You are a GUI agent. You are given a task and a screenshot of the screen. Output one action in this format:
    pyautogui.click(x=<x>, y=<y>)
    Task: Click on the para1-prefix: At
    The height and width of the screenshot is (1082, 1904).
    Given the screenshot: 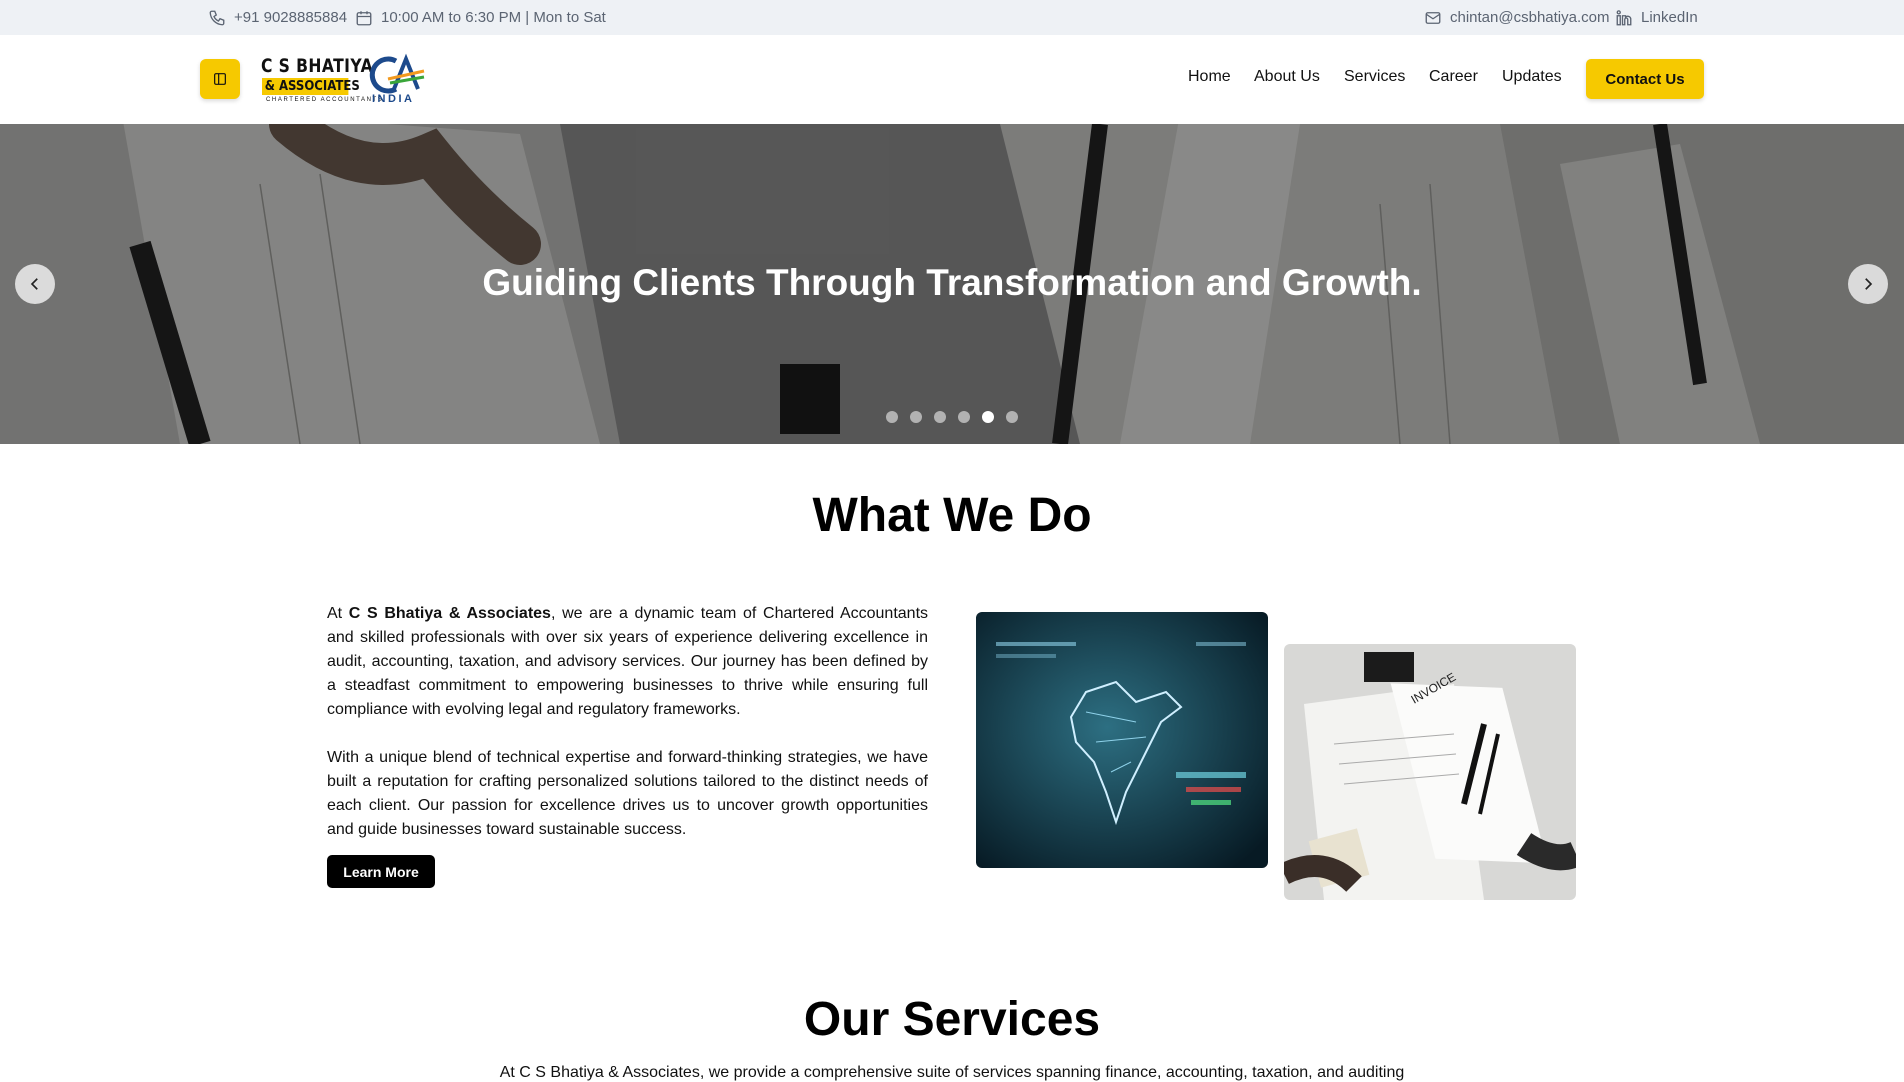 What is the action you would take?
    pyautogui.click(x=338, y=613)
    